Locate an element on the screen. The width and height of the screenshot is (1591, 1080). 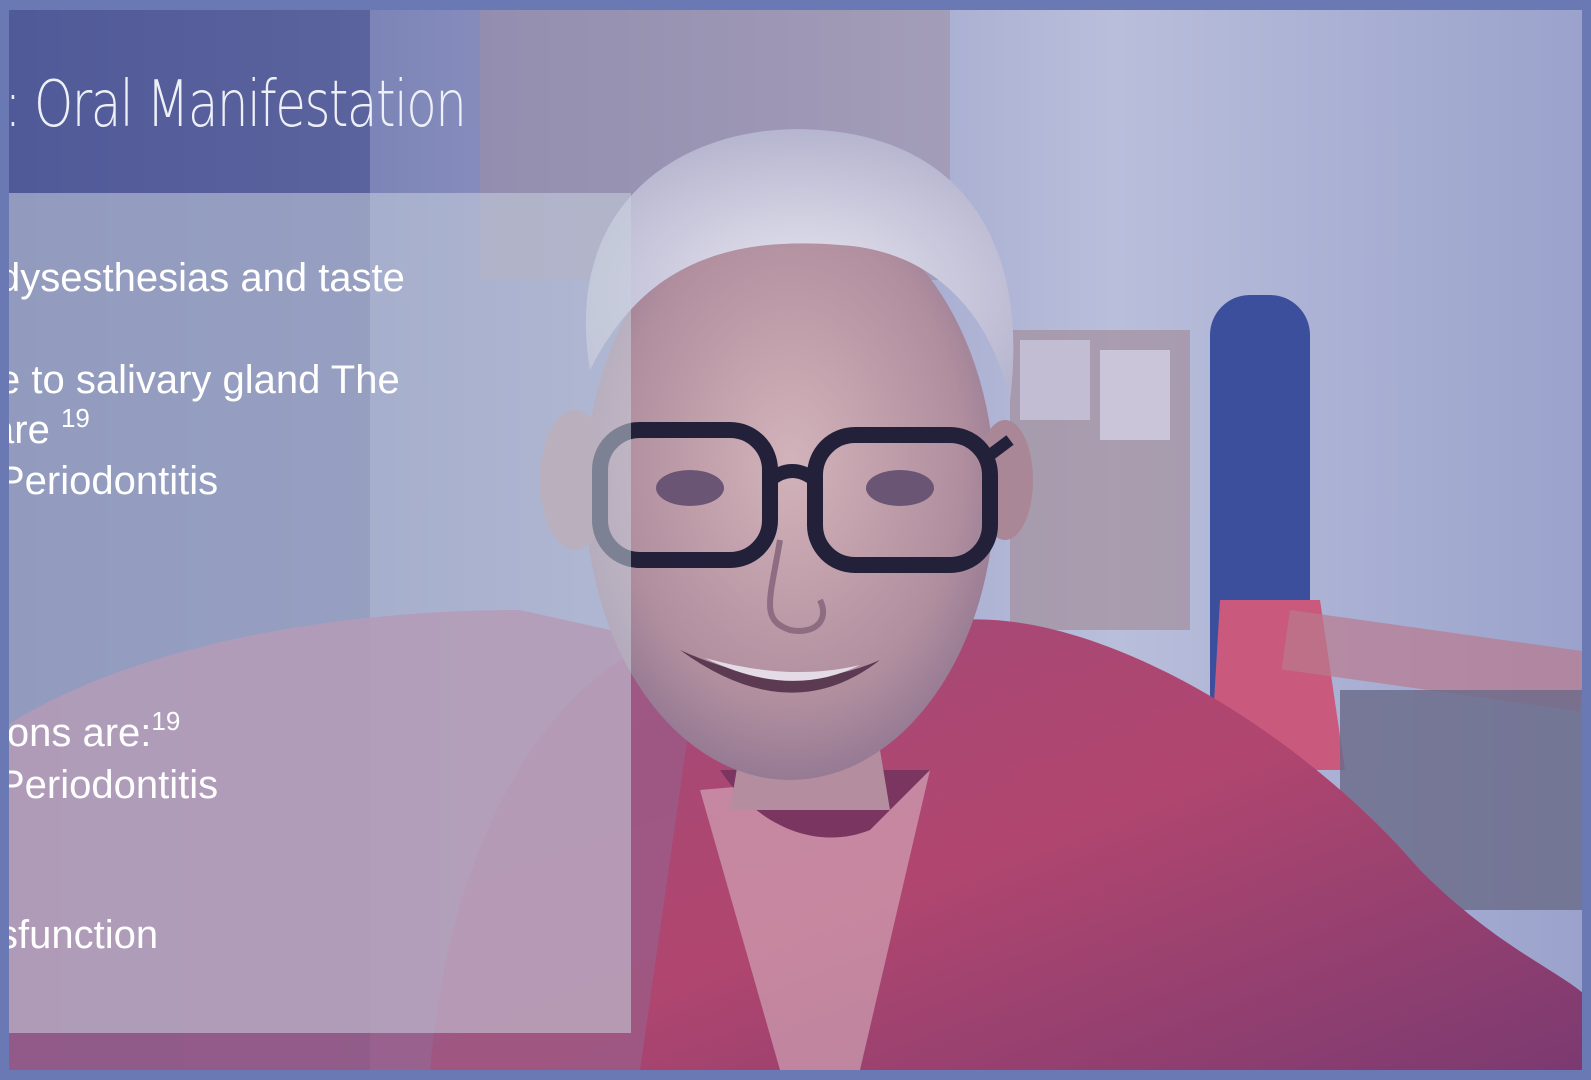
bullet-line-1: dysesthesias and taste is located at coordinates (202, 278).